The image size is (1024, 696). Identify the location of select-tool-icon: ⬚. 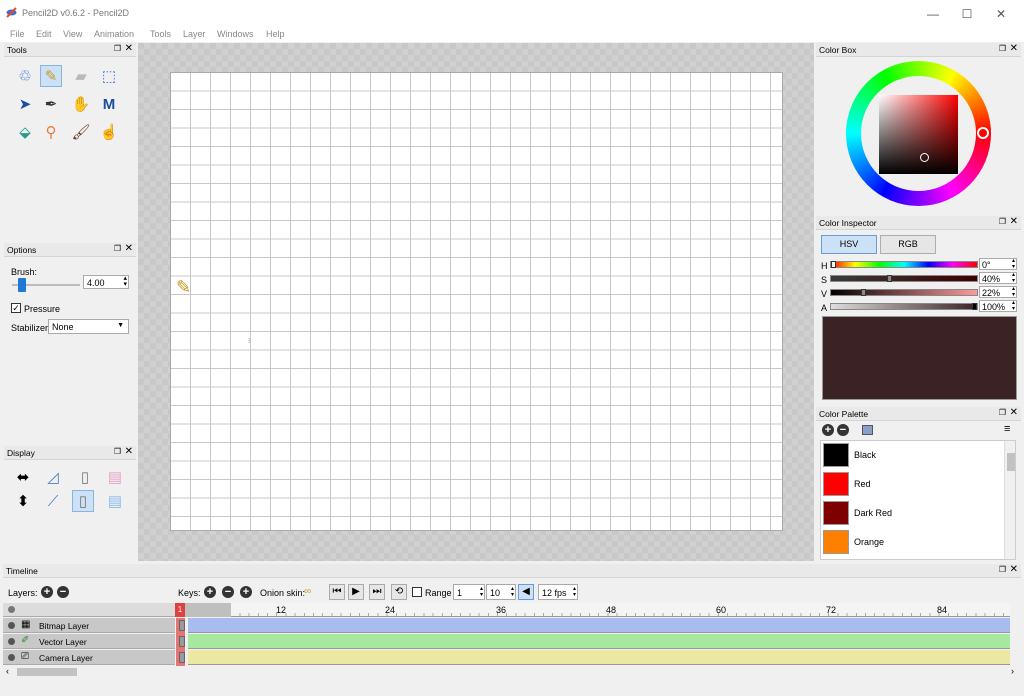
(109, 76).